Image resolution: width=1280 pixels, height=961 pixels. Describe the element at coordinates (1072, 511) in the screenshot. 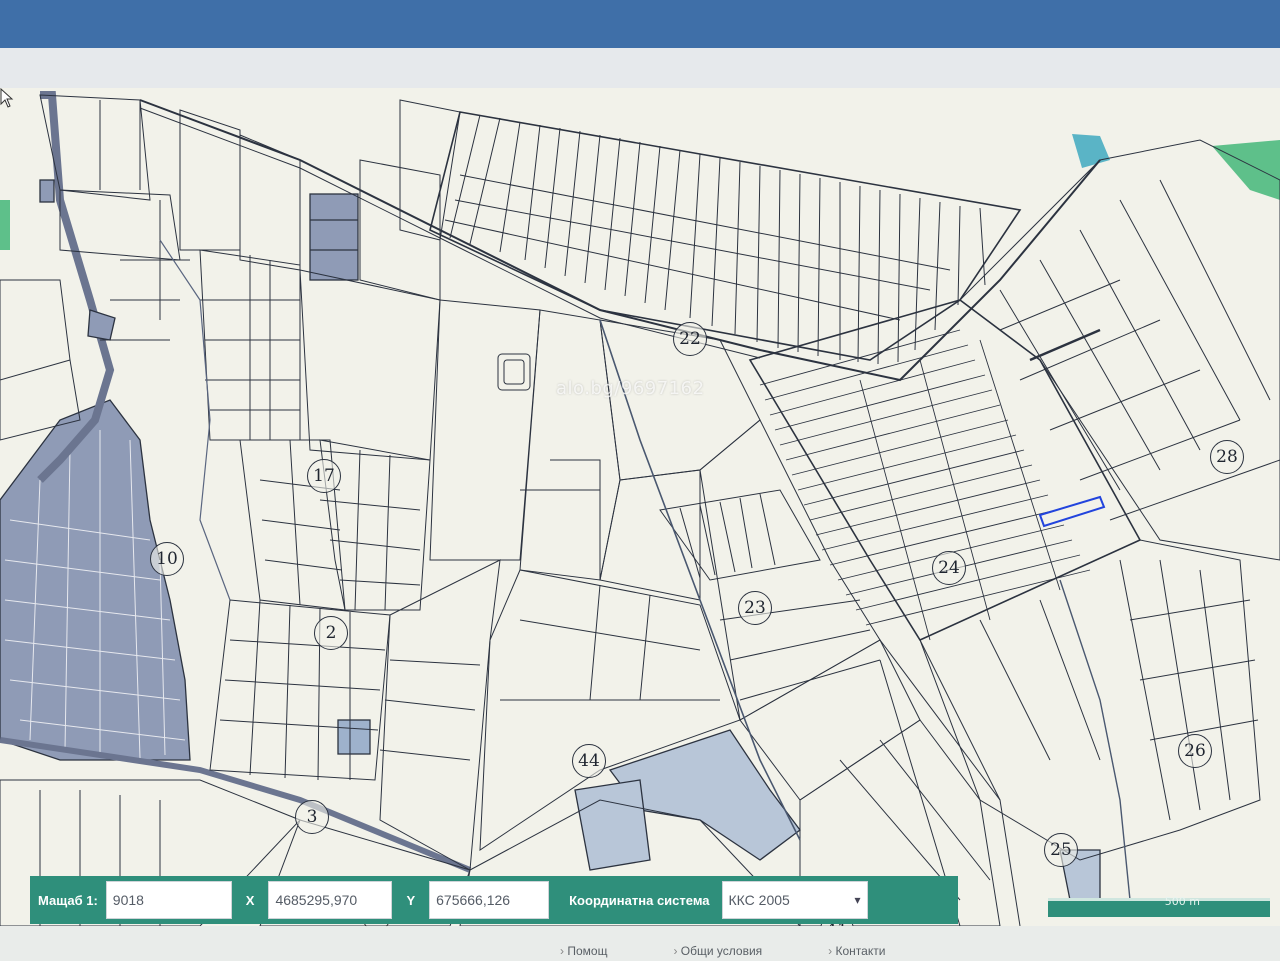

I see `selected-parcel` at that location.